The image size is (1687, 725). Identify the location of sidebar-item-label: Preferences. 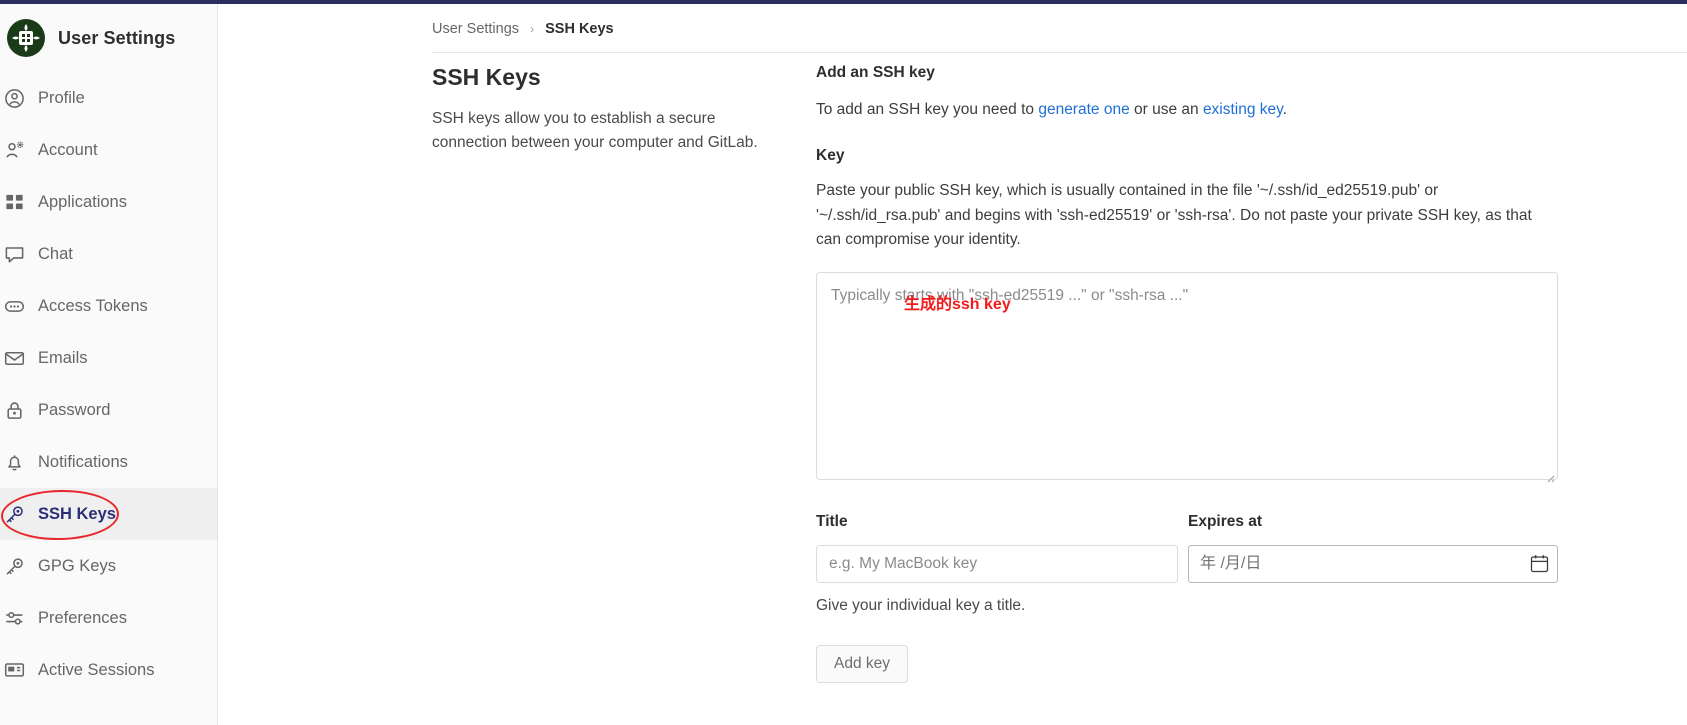
(82, 617).